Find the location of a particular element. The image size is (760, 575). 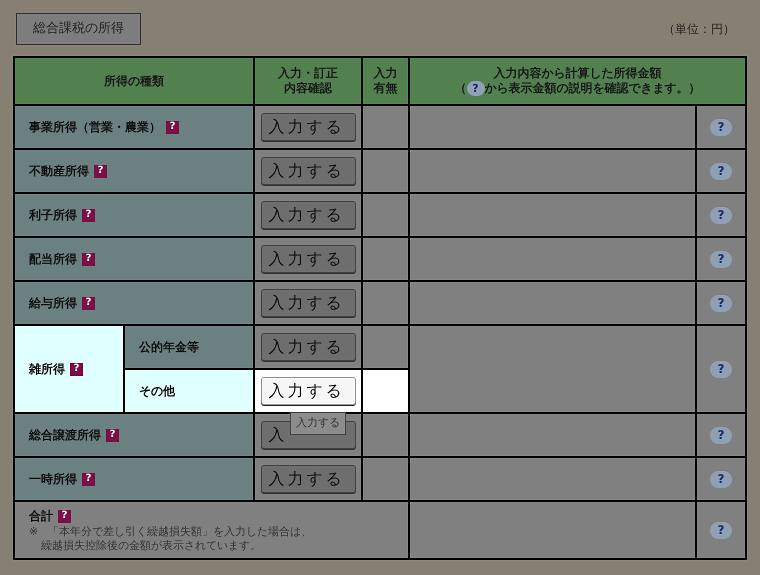

column-header: から表示金額の説明を確認できます。） is located at coordinates (592, 88).